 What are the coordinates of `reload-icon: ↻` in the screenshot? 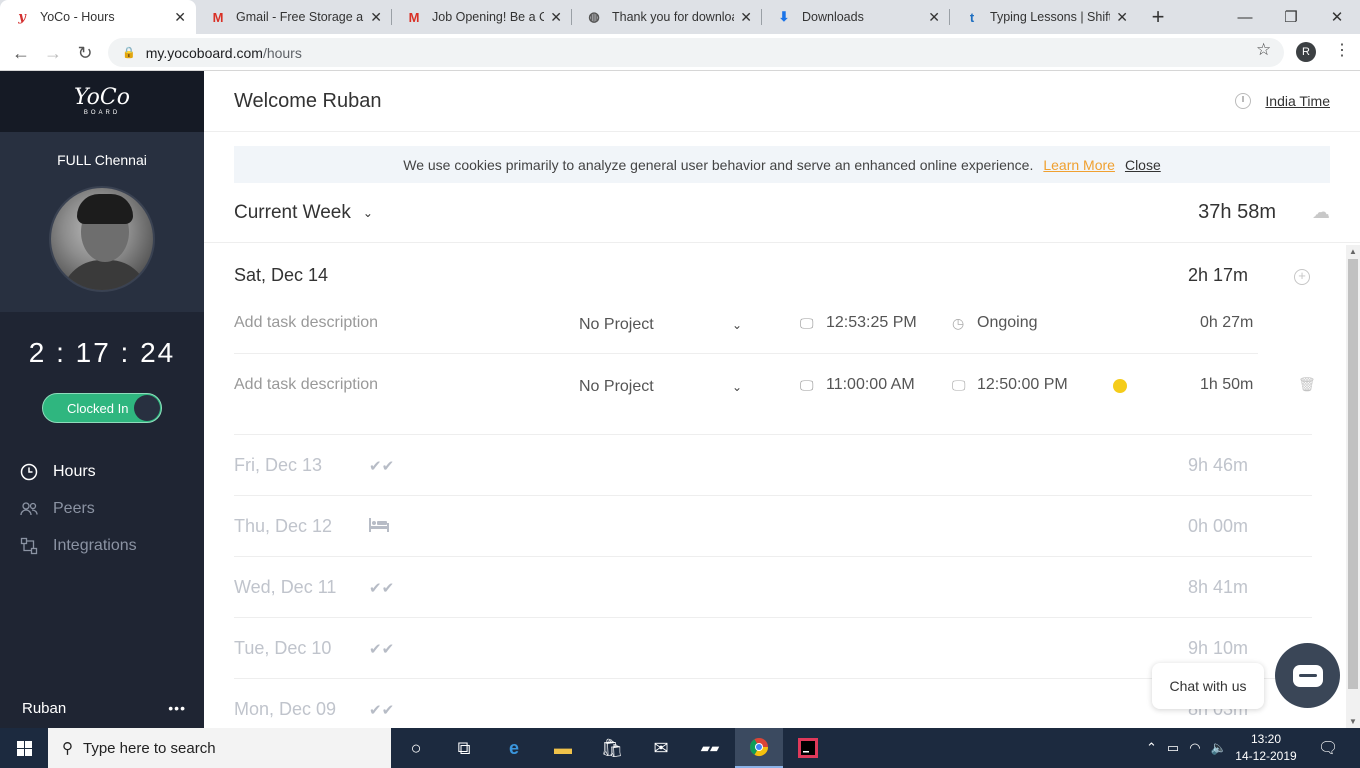 It's located at (85, 53).